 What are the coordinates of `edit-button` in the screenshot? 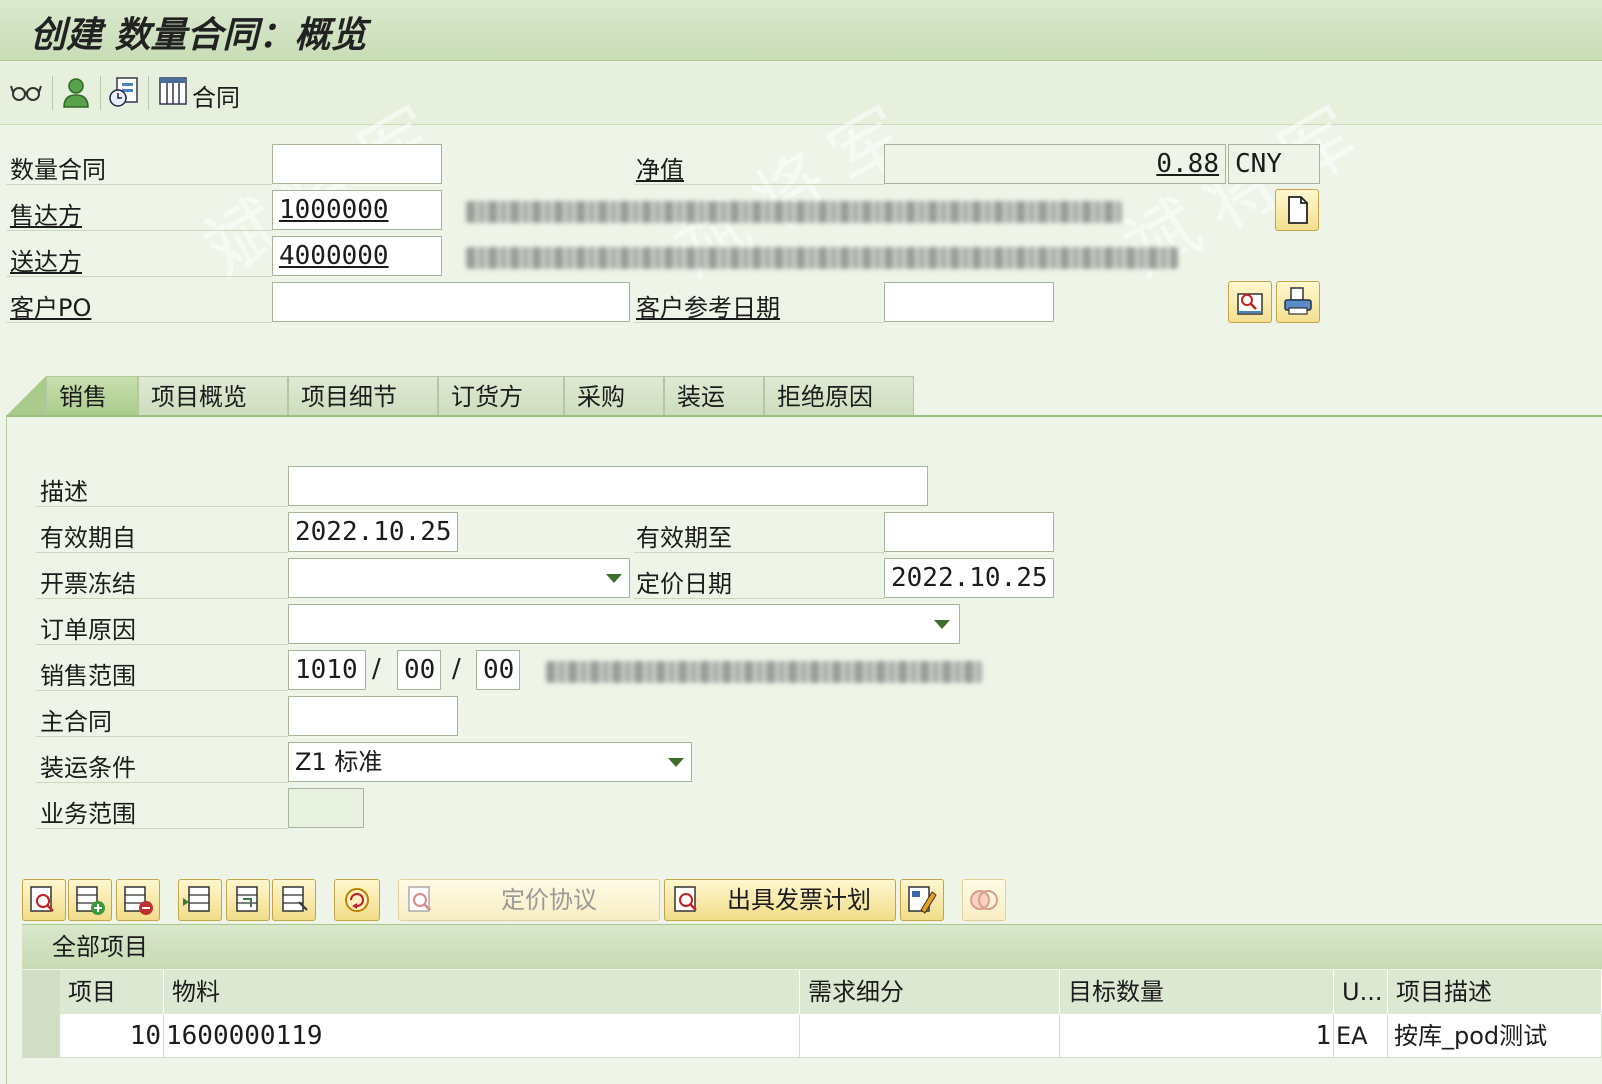 It's located at (922, 900).